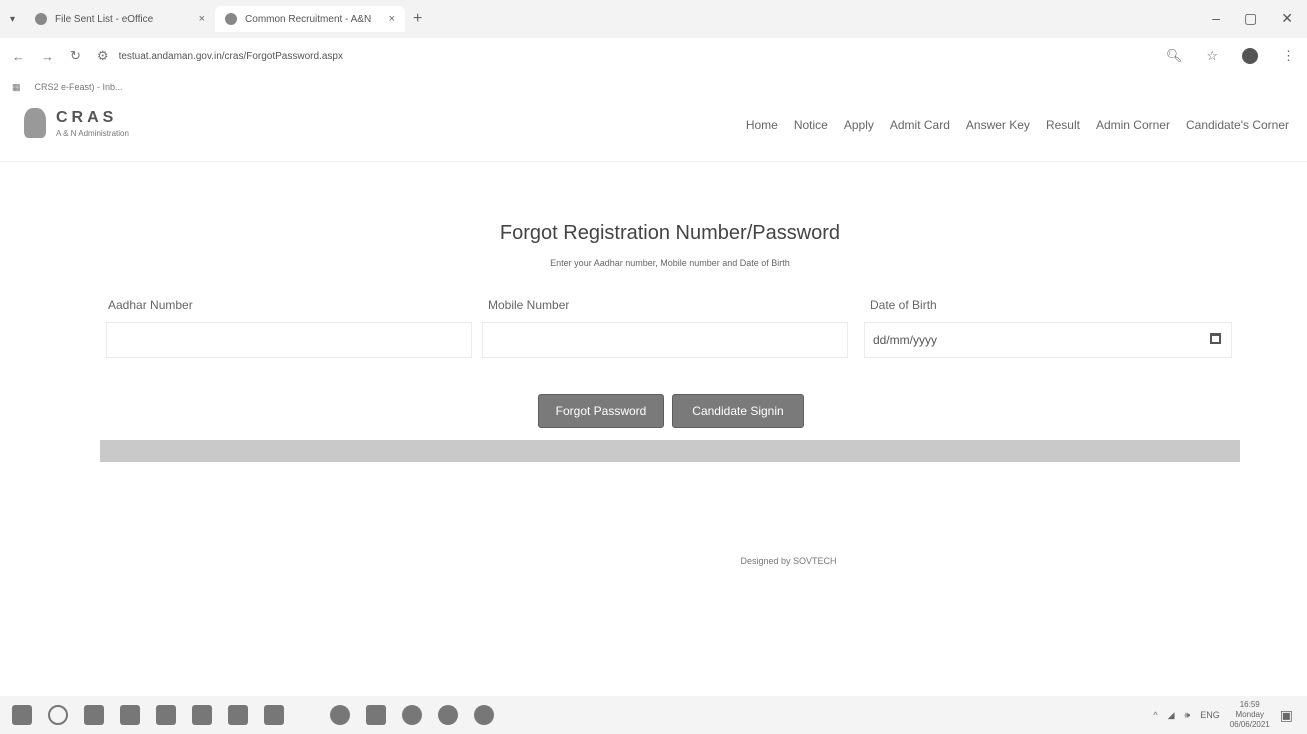  What do you see at coordinates (1250, 56) in the screenshot?
I see `profile-avatar` at bounding box center [1250, 56].